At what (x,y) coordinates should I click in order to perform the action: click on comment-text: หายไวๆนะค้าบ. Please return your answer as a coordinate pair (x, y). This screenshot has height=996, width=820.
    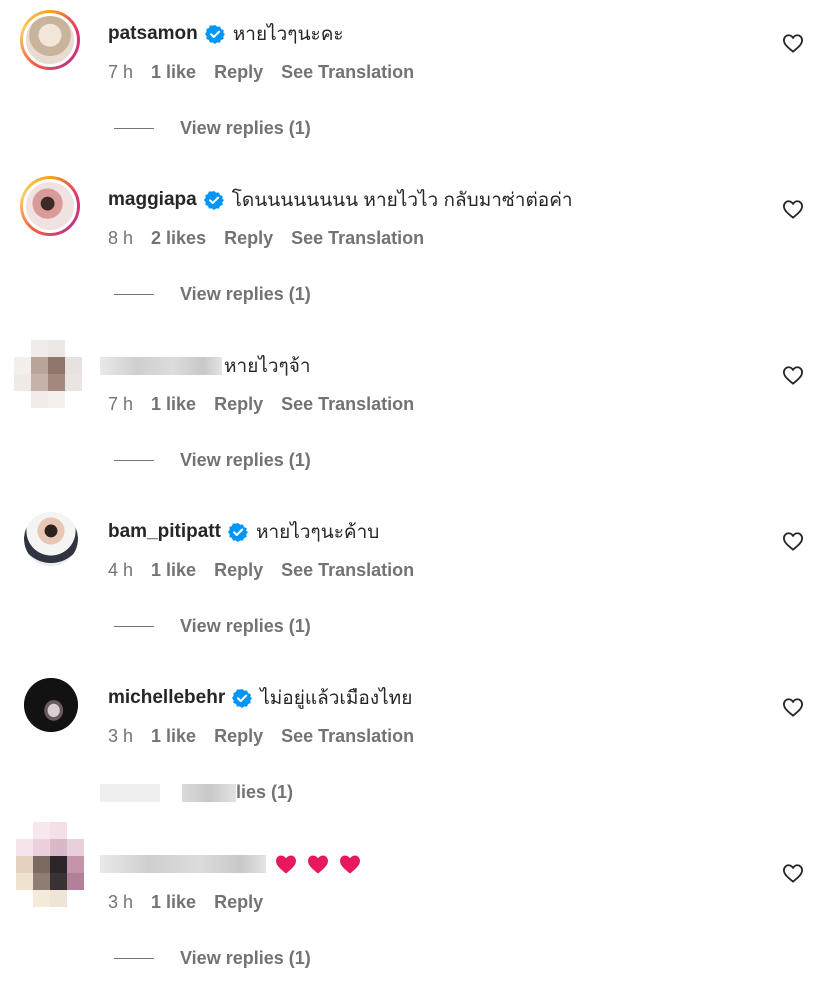
    Looking at the image, I should click on (317, 532).